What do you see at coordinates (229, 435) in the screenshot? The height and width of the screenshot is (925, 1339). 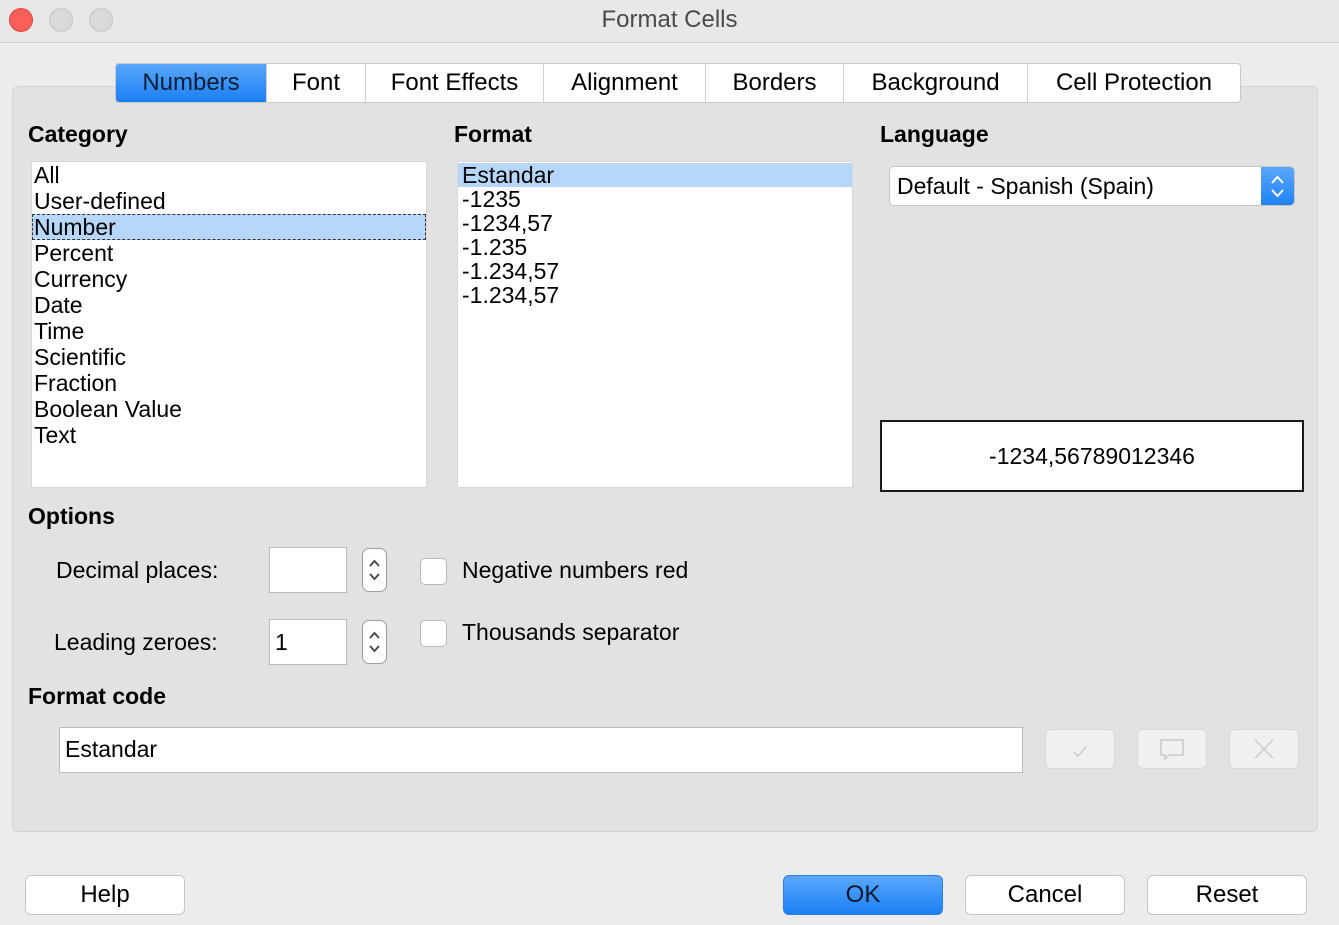 I see `category-item-text: Text` at bounding box center [229, 435].